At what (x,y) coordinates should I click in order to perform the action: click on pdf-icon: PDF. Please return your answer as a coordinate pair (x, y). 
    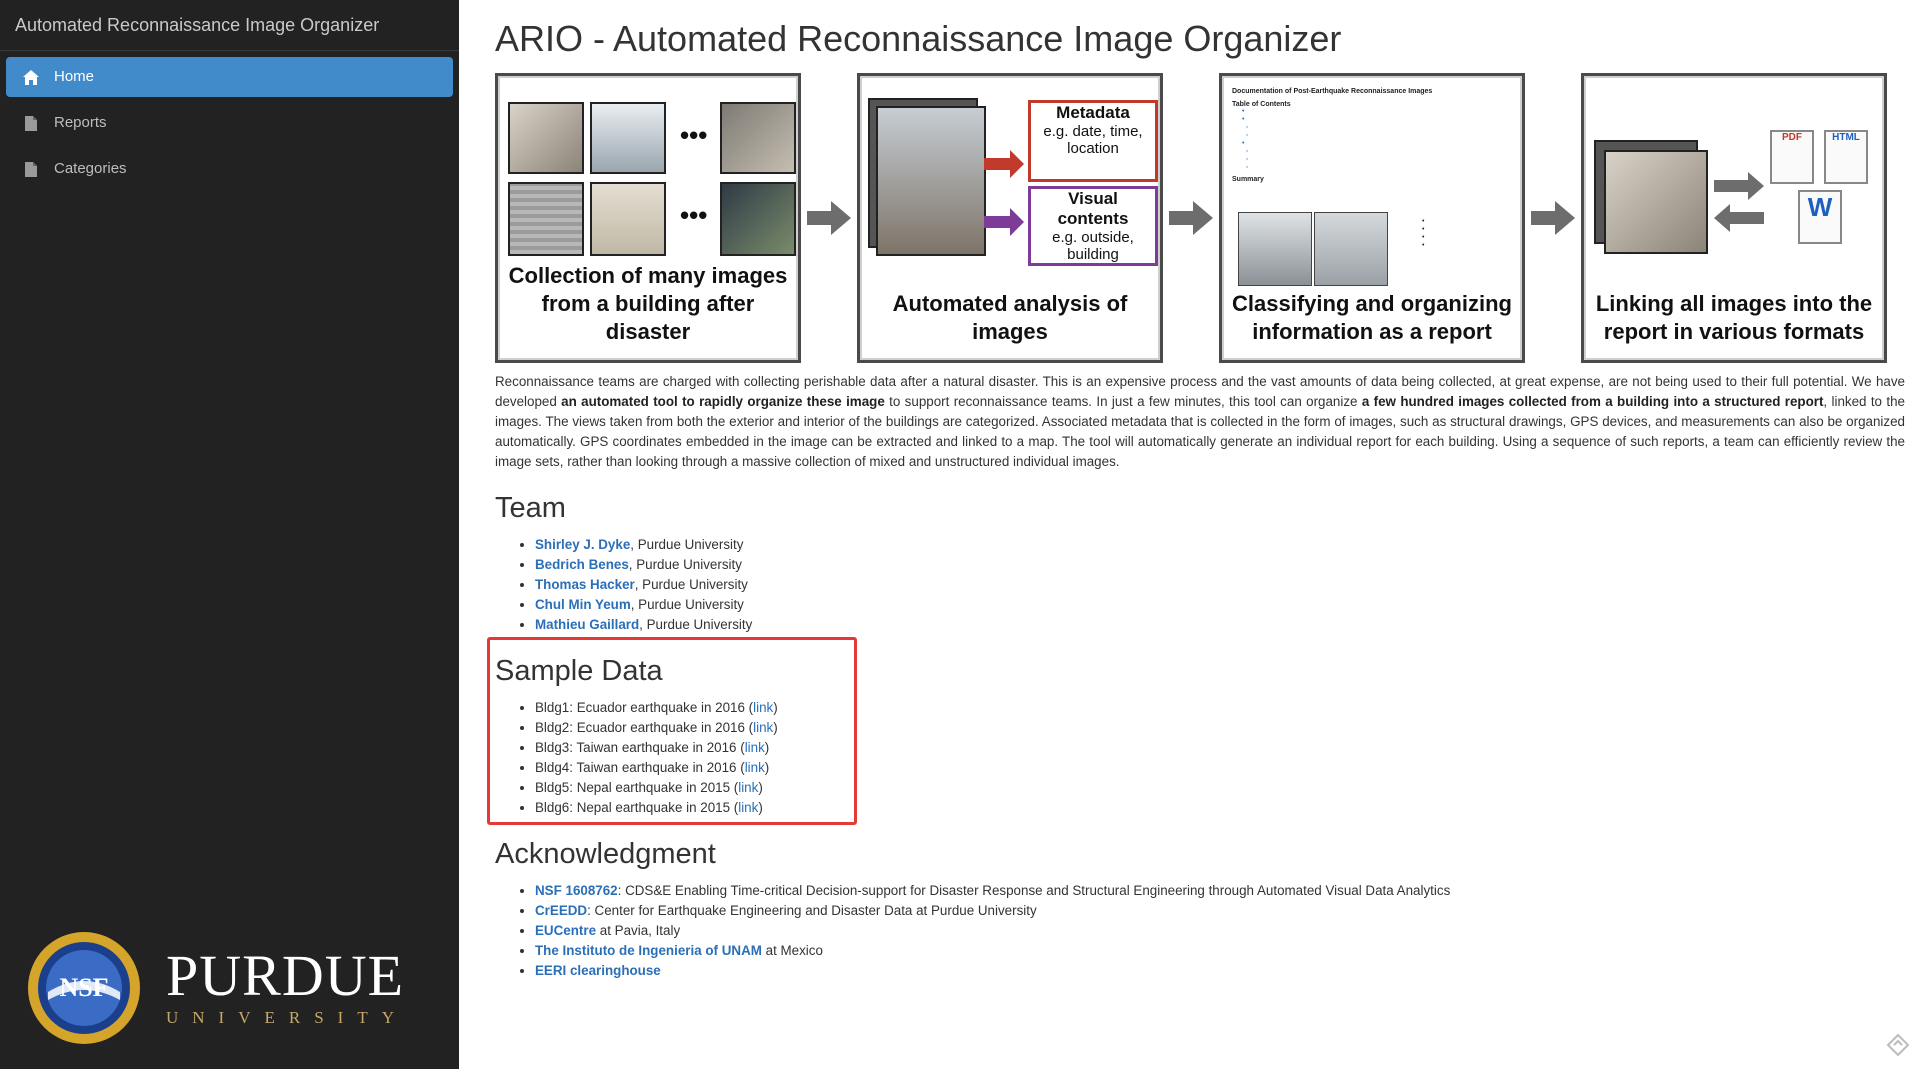
    Looking at the image, I should click on (1792, 157).